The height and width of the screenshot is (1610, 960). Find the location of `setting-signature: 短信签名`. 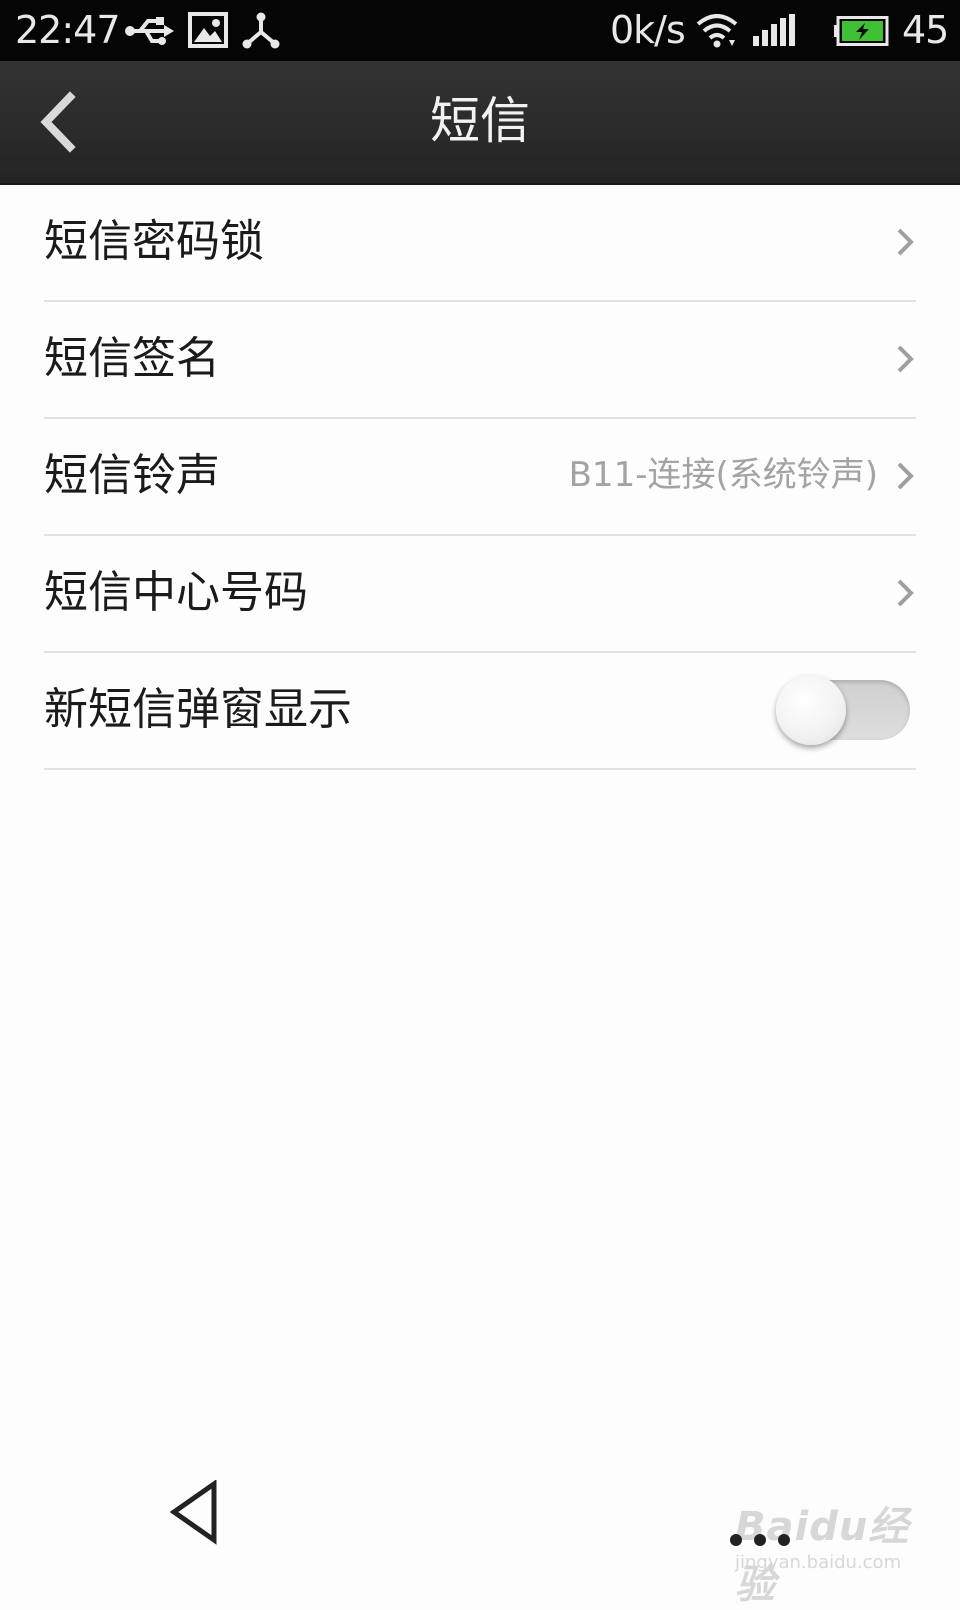

setting-signature: 短信签名 is located at coordinates (480, 360).